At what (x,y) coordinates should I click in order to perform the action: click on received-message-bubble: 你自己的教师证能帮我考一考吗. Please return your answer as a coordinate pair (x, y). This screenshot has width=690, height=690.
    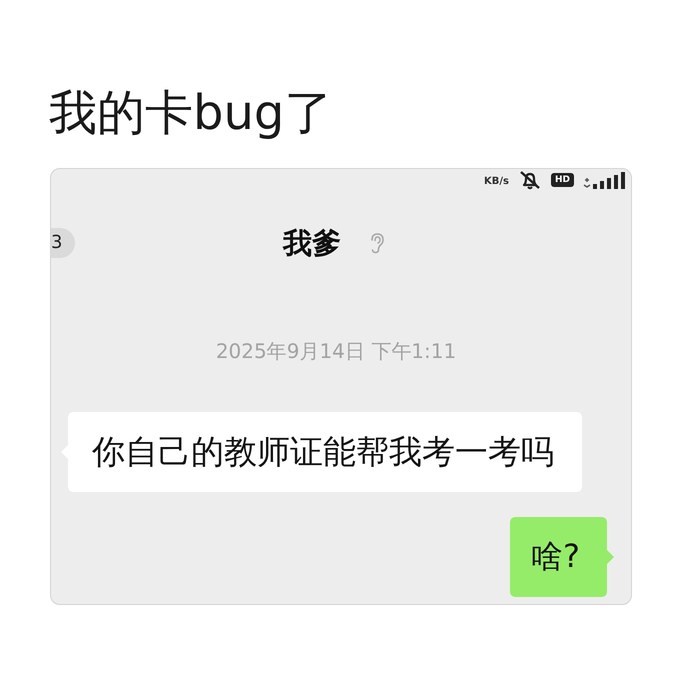
    Looking at the image, I should click on (321, 452).